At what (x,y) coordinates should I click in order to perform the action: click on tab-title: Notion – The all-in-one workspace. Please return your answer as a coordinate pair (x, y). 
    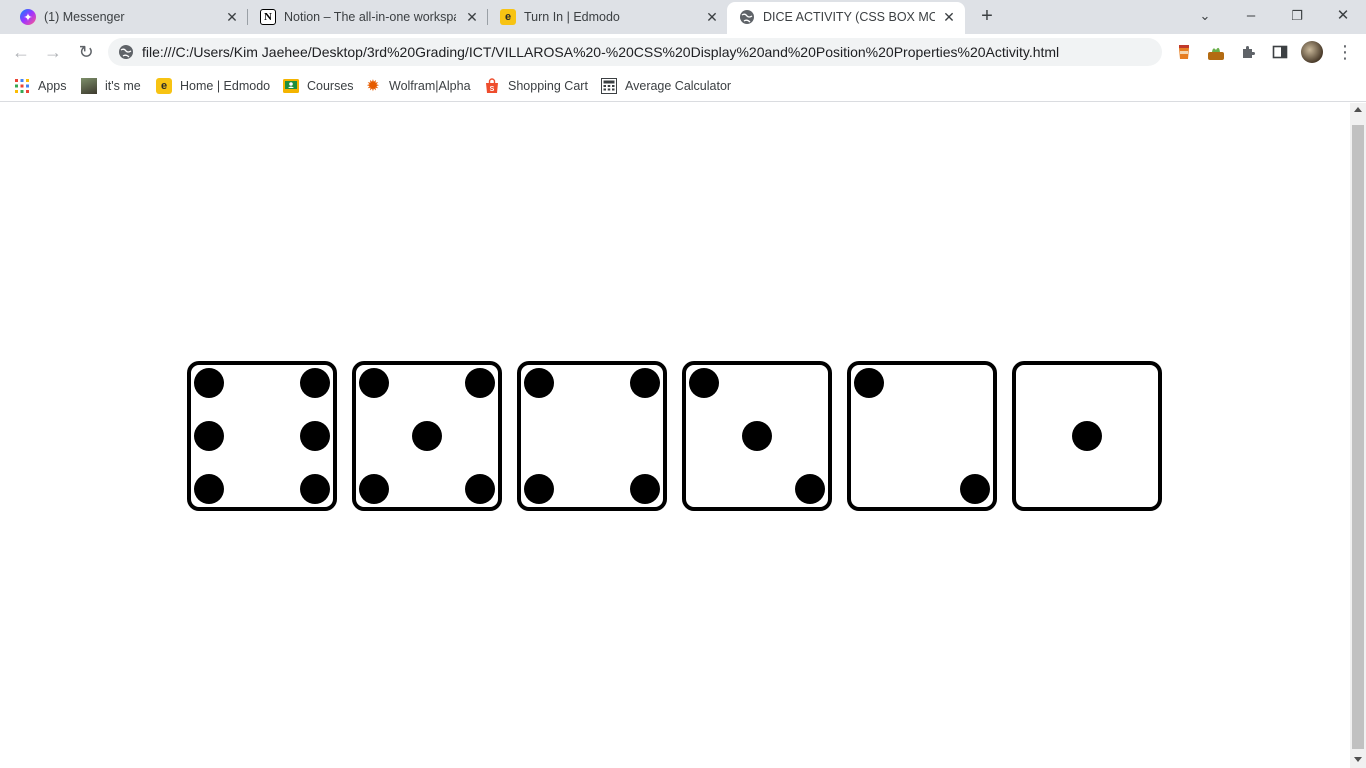
    Looking at the image, I should click on (370, 17).